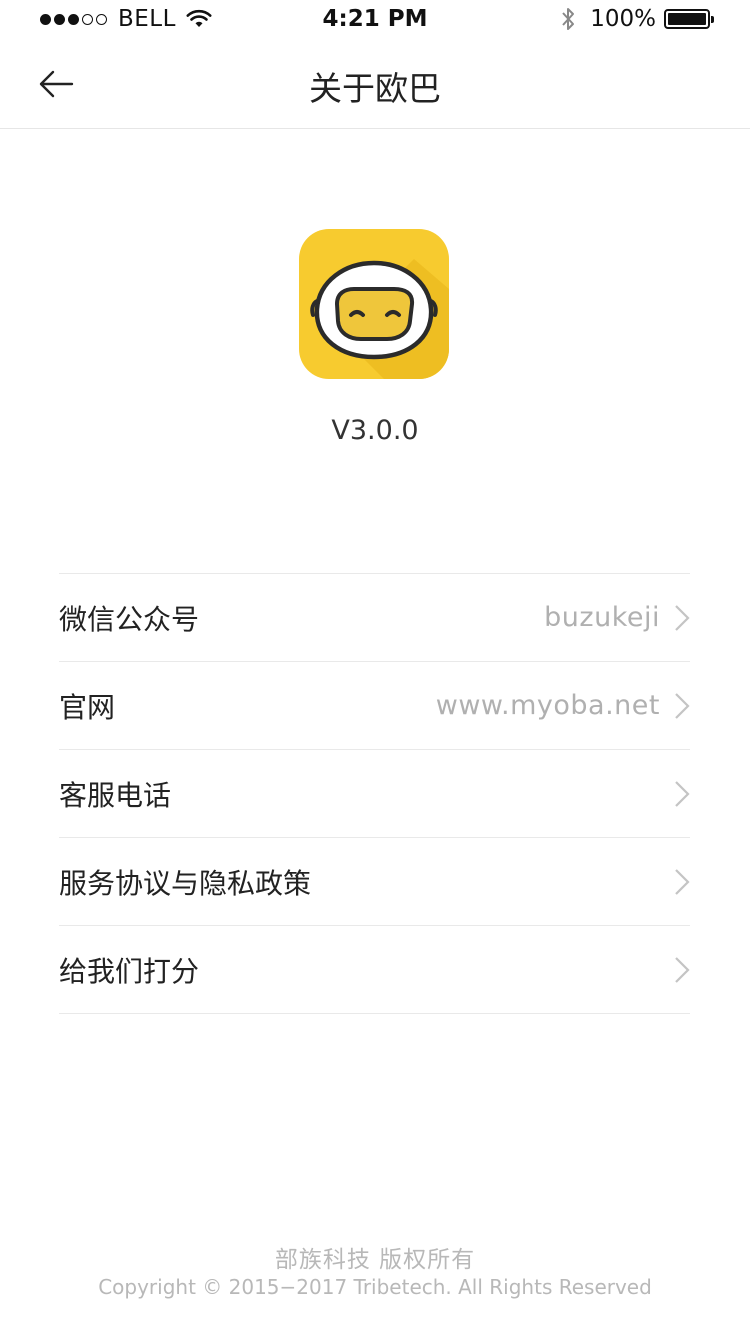  What do you see at coordinates (602, 617) in the screenshot?
I see `menu-item-value: buzukeji` at bounding box center [602, 617].